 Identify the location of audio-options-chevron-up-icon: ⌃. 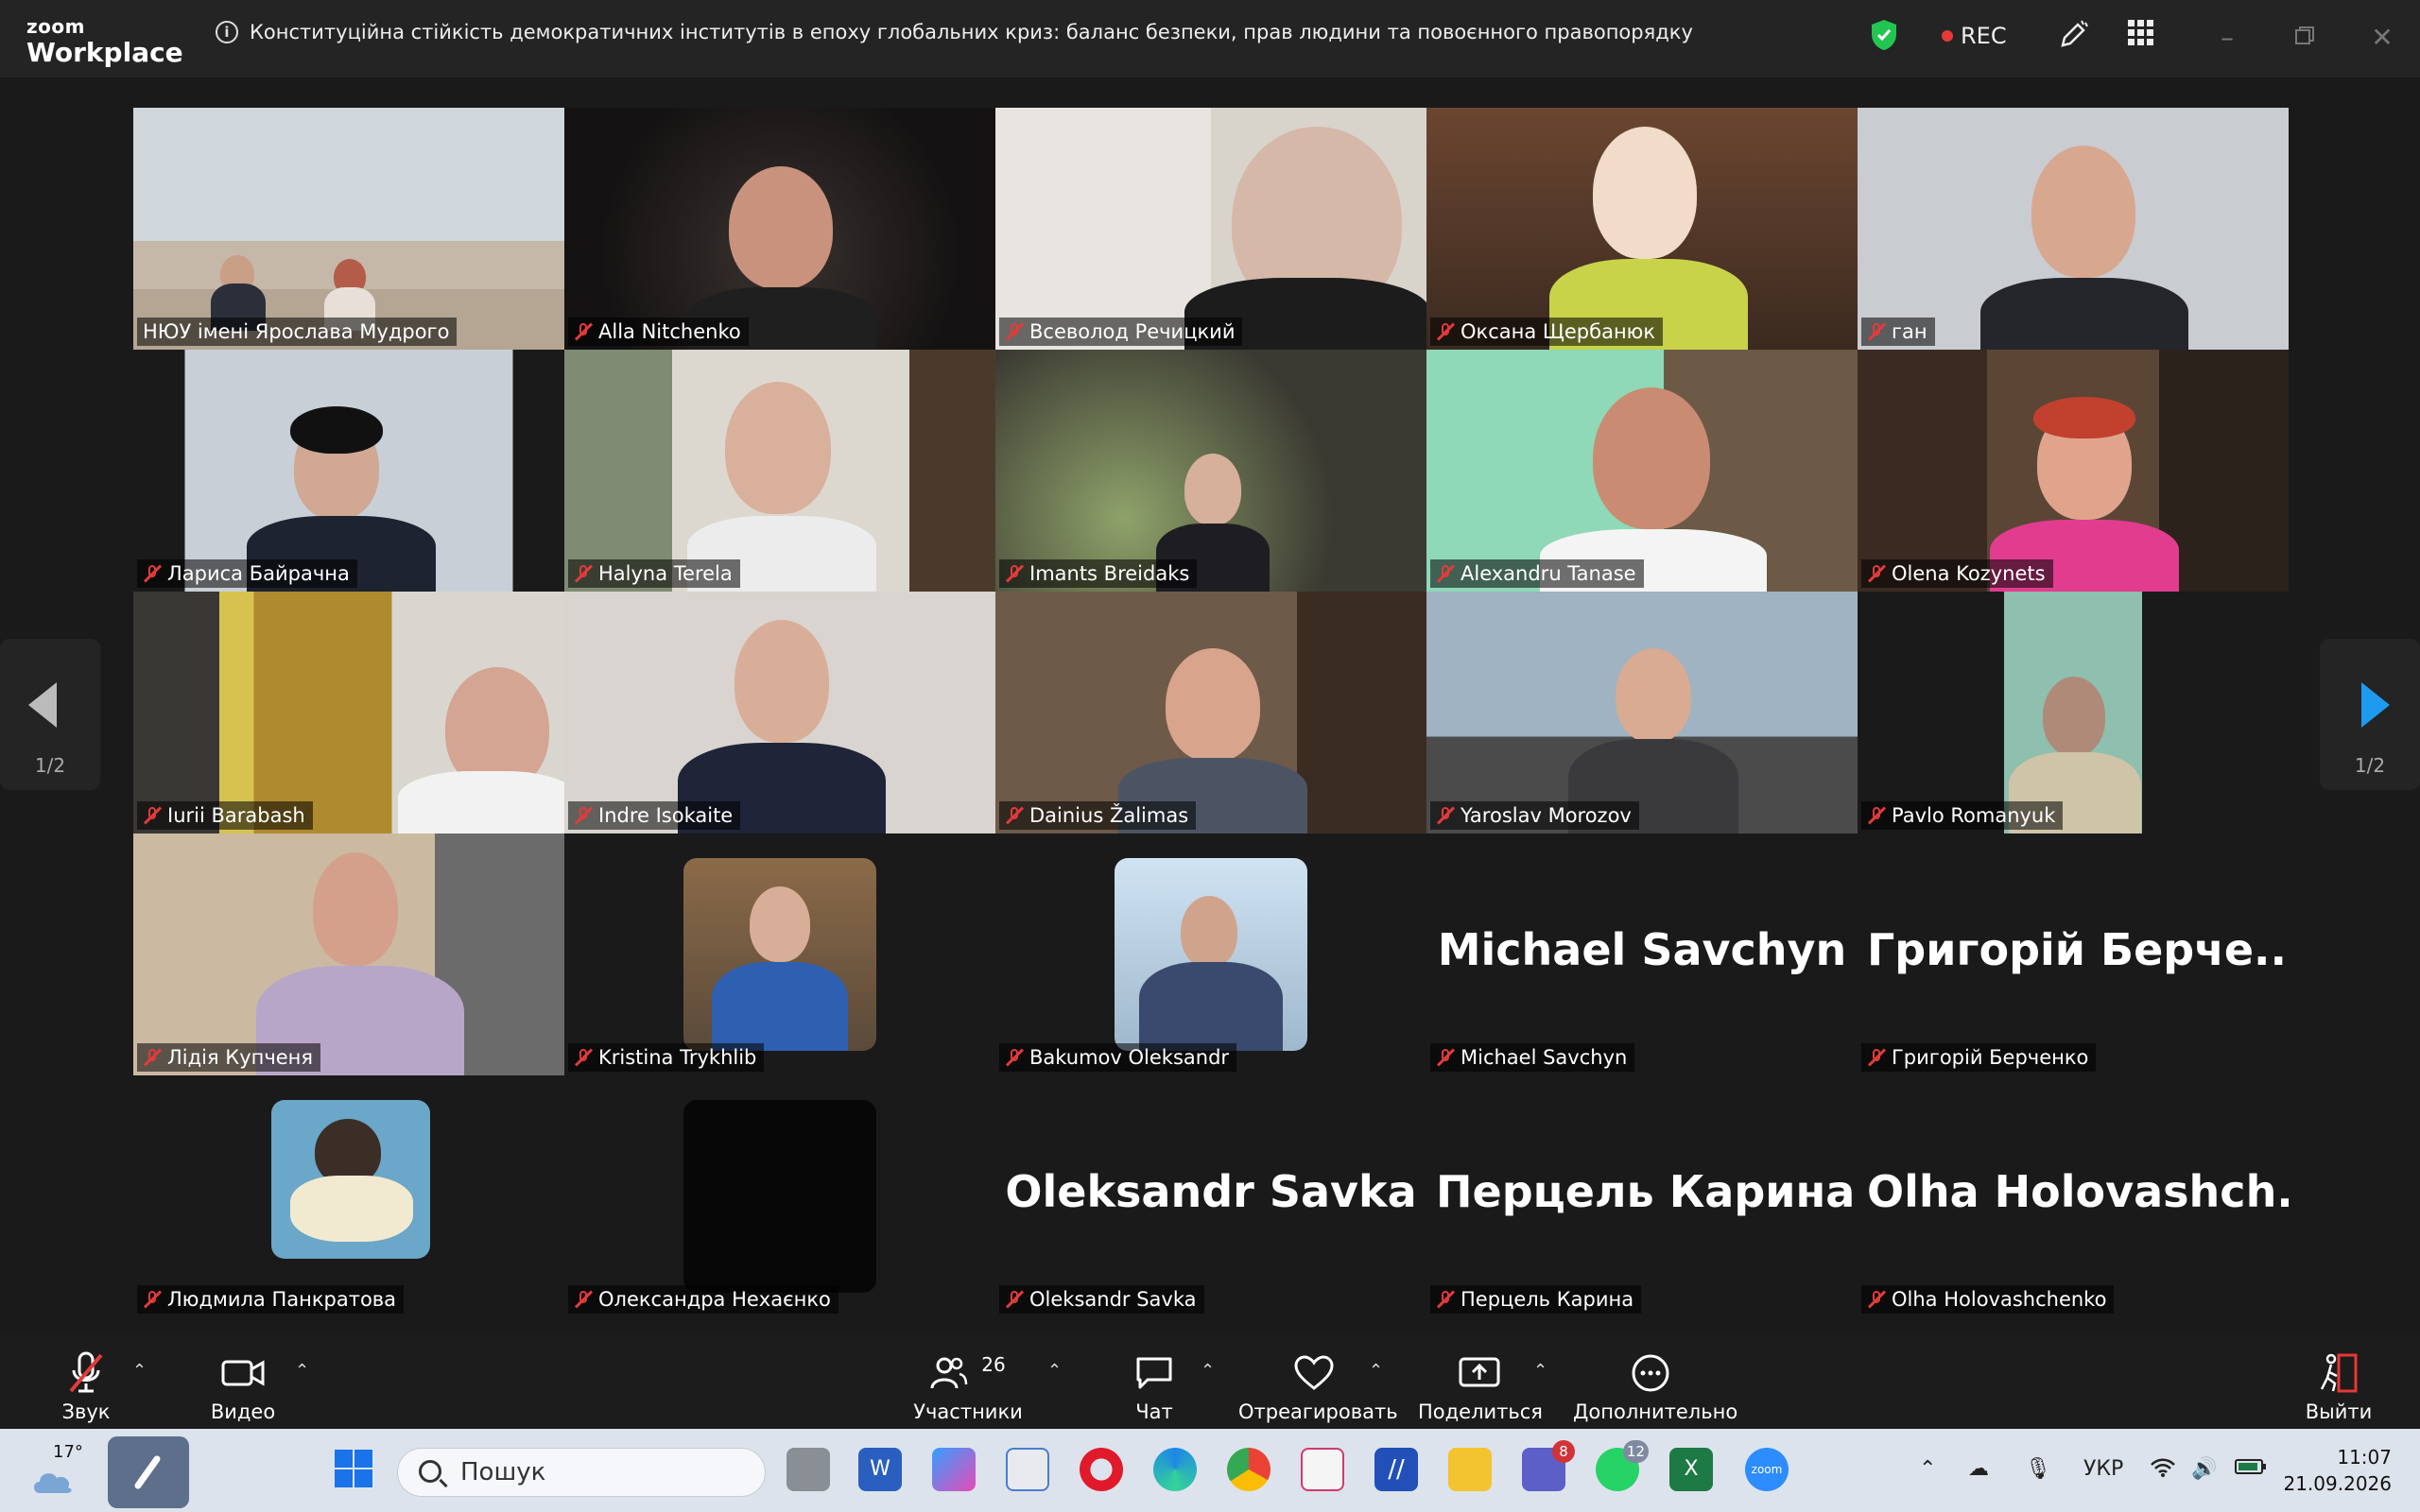
(139, 1371).